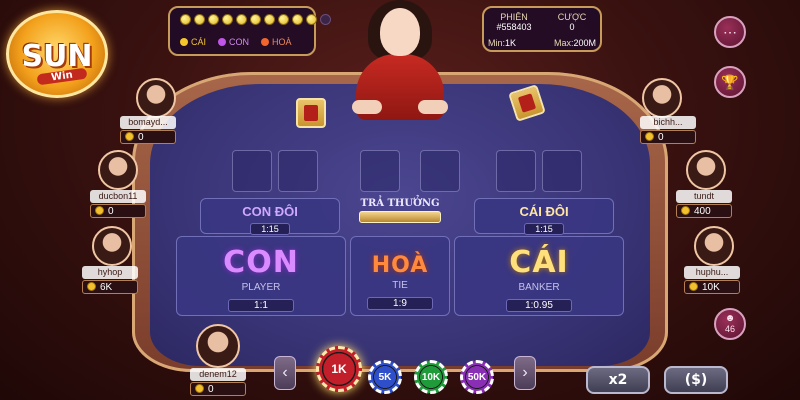  I want to click on hoa-rate: 1:9, so click(400, 303).